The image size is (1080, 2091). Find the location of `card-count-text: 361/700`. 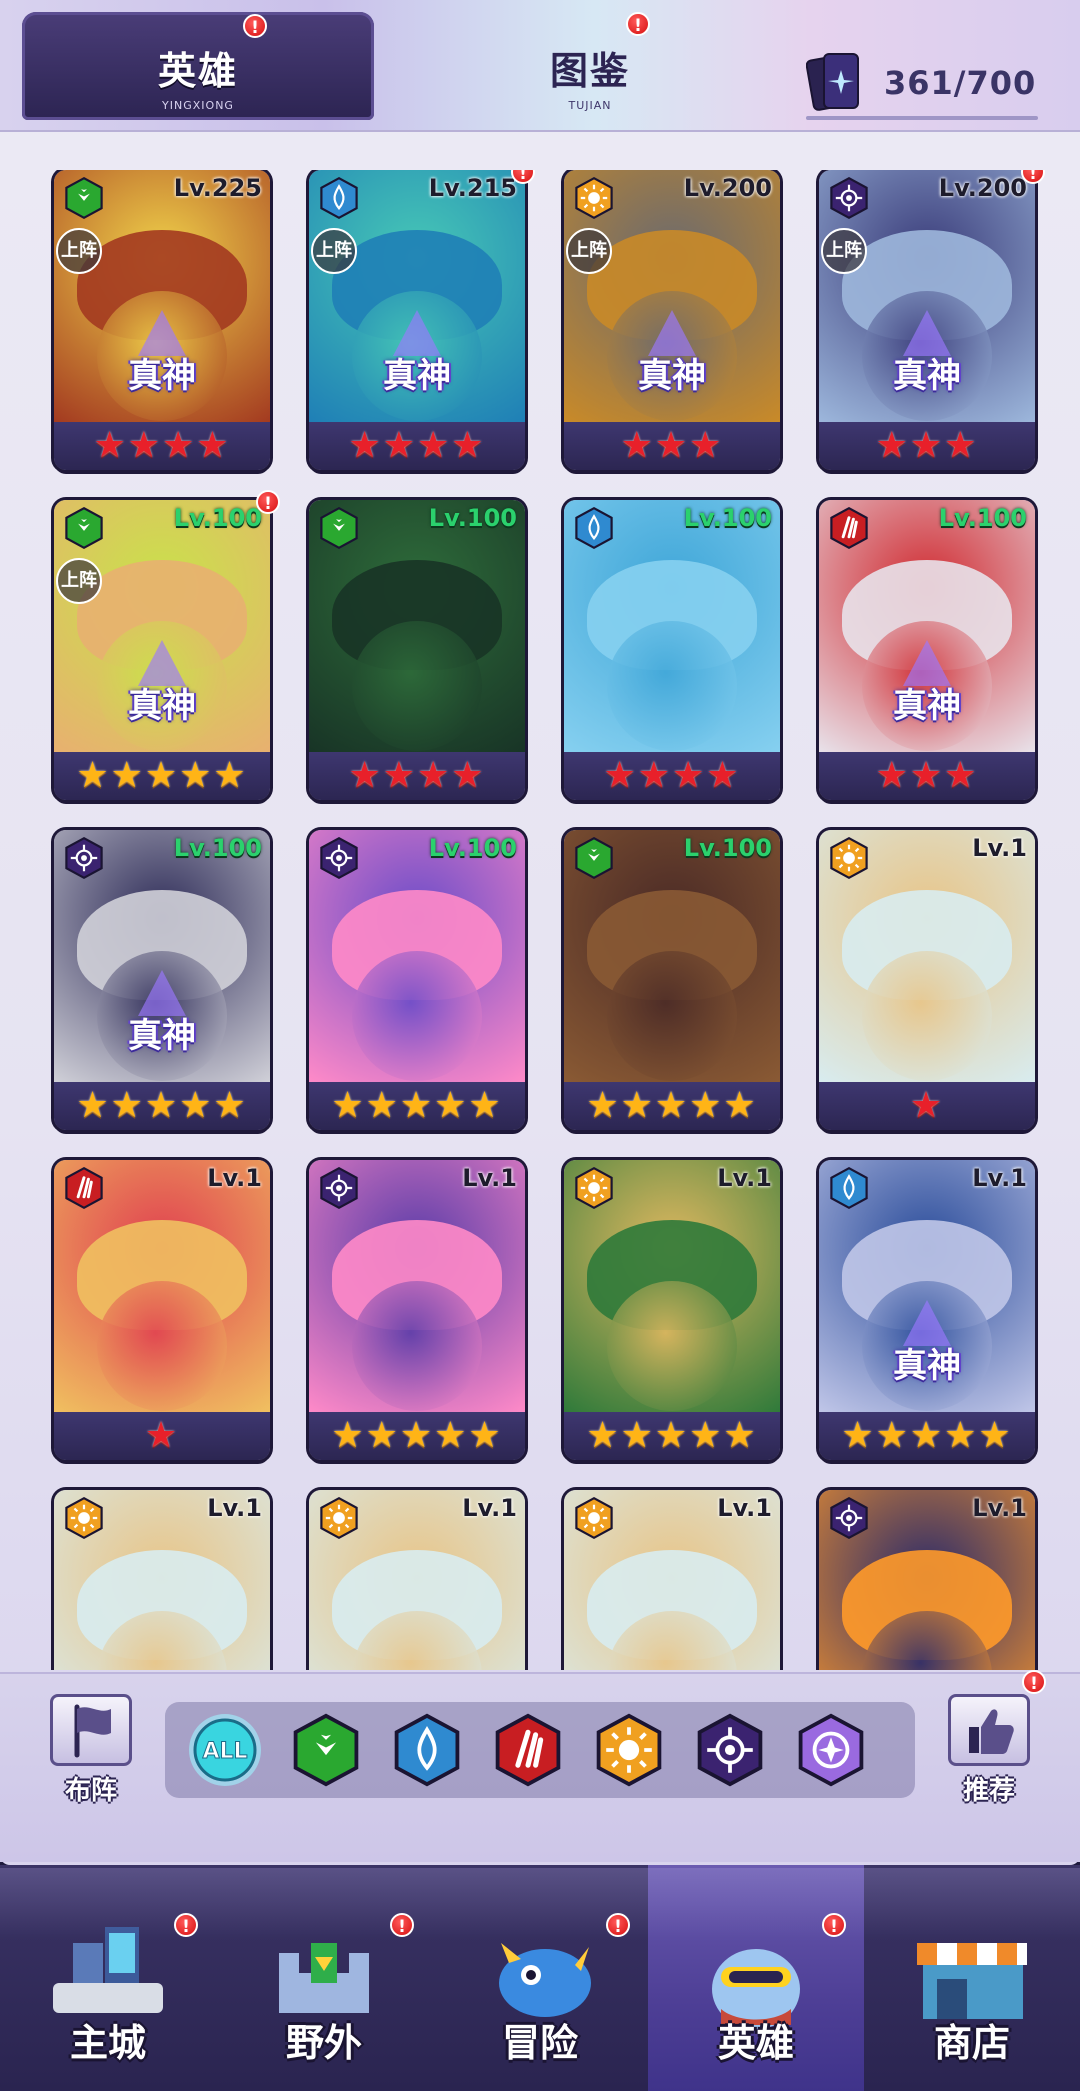

card-count-text: 361/700 is located at coordinates (960, 83).